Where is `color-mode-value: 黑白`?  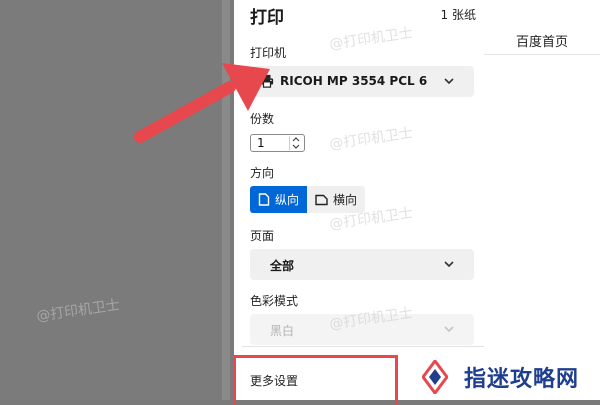
color-mode-value: 黑白 is located at coordinates (282, 331).